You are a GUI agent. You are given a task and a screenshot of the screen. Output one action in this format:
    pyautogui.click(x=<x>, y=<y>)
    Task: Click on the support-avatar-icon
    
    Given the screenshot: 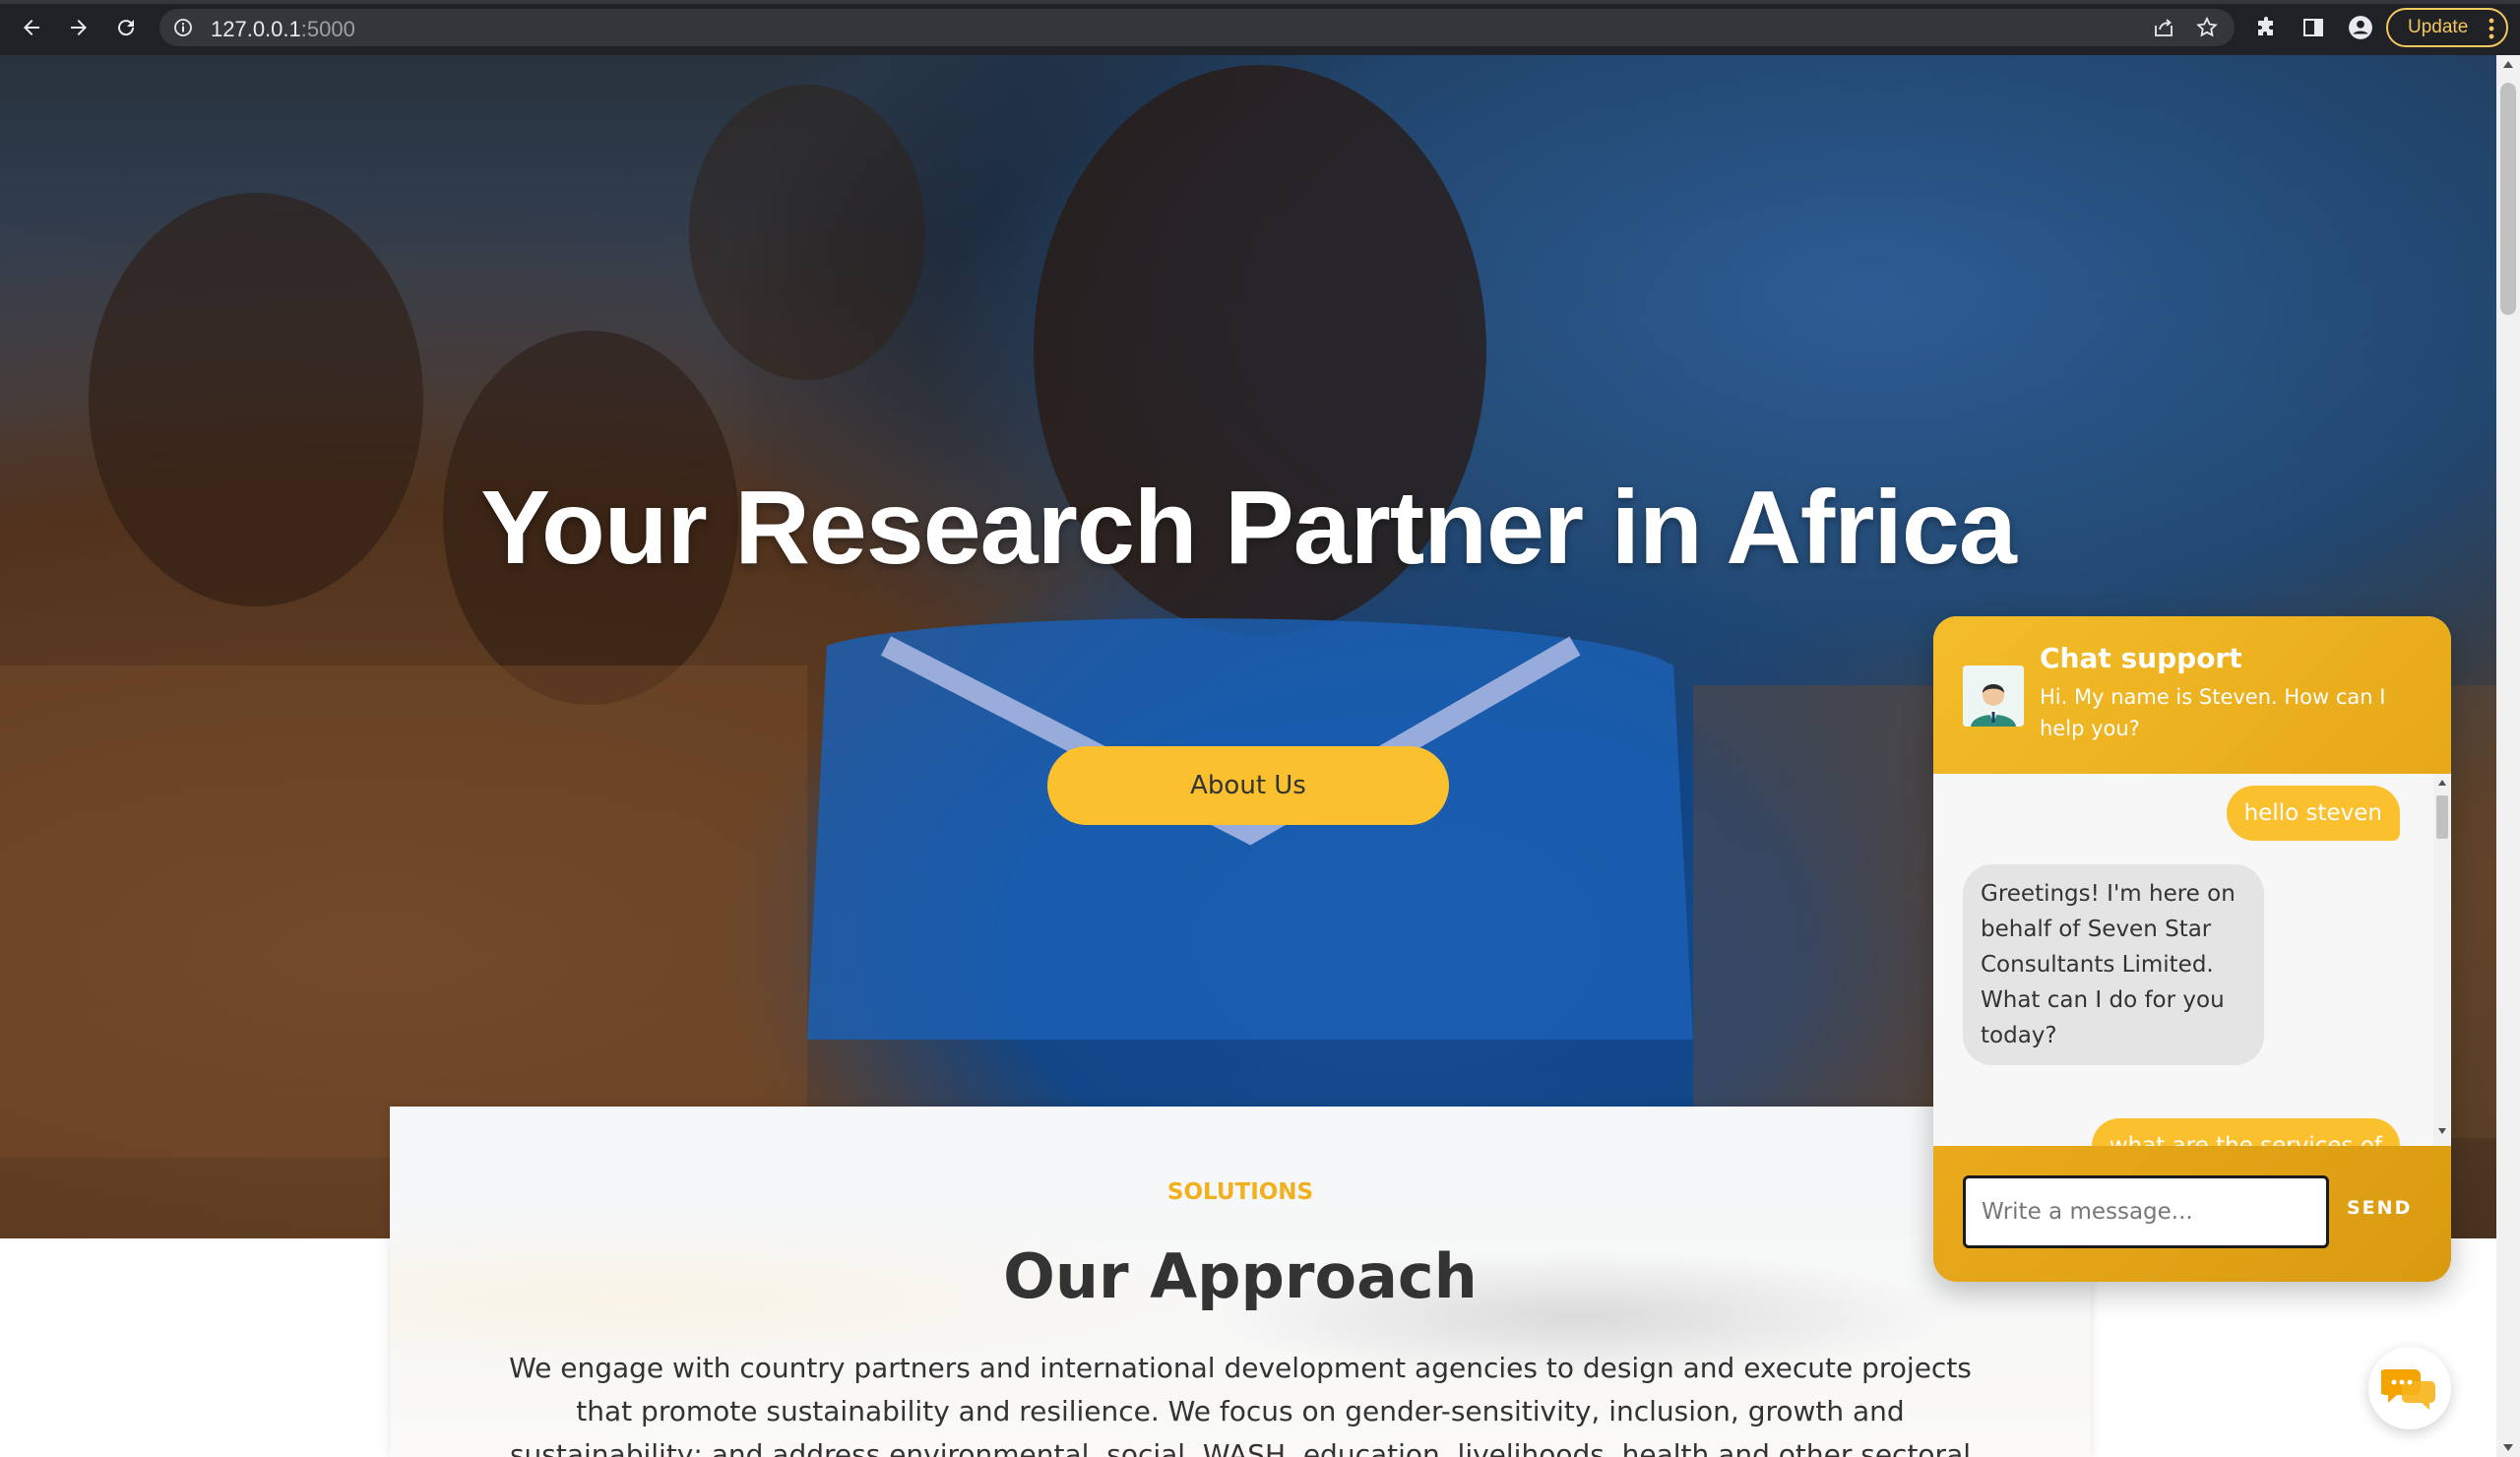 What is the action you would take?
    pyautogui.click(x=1993, y=696)
    